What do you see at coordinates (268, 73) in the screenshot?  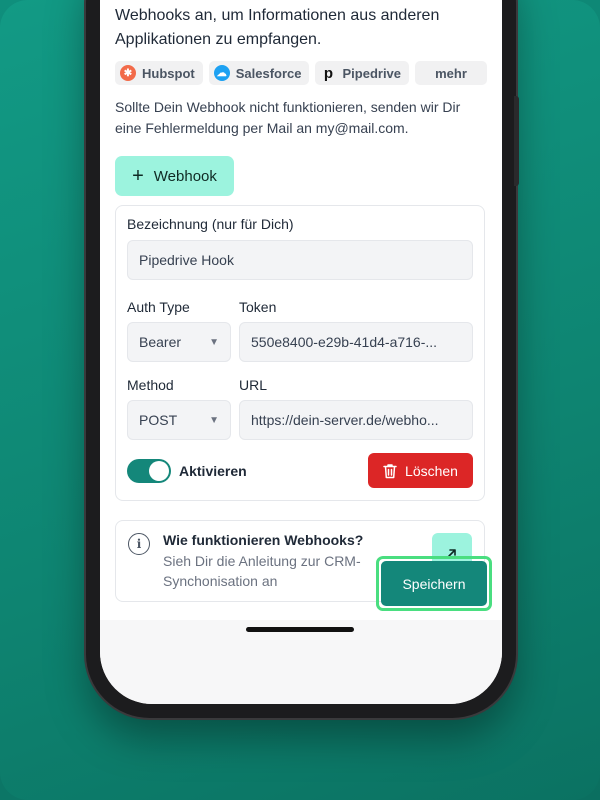 I see `integration-label: Salesforce` at bounding box center [268, 73].